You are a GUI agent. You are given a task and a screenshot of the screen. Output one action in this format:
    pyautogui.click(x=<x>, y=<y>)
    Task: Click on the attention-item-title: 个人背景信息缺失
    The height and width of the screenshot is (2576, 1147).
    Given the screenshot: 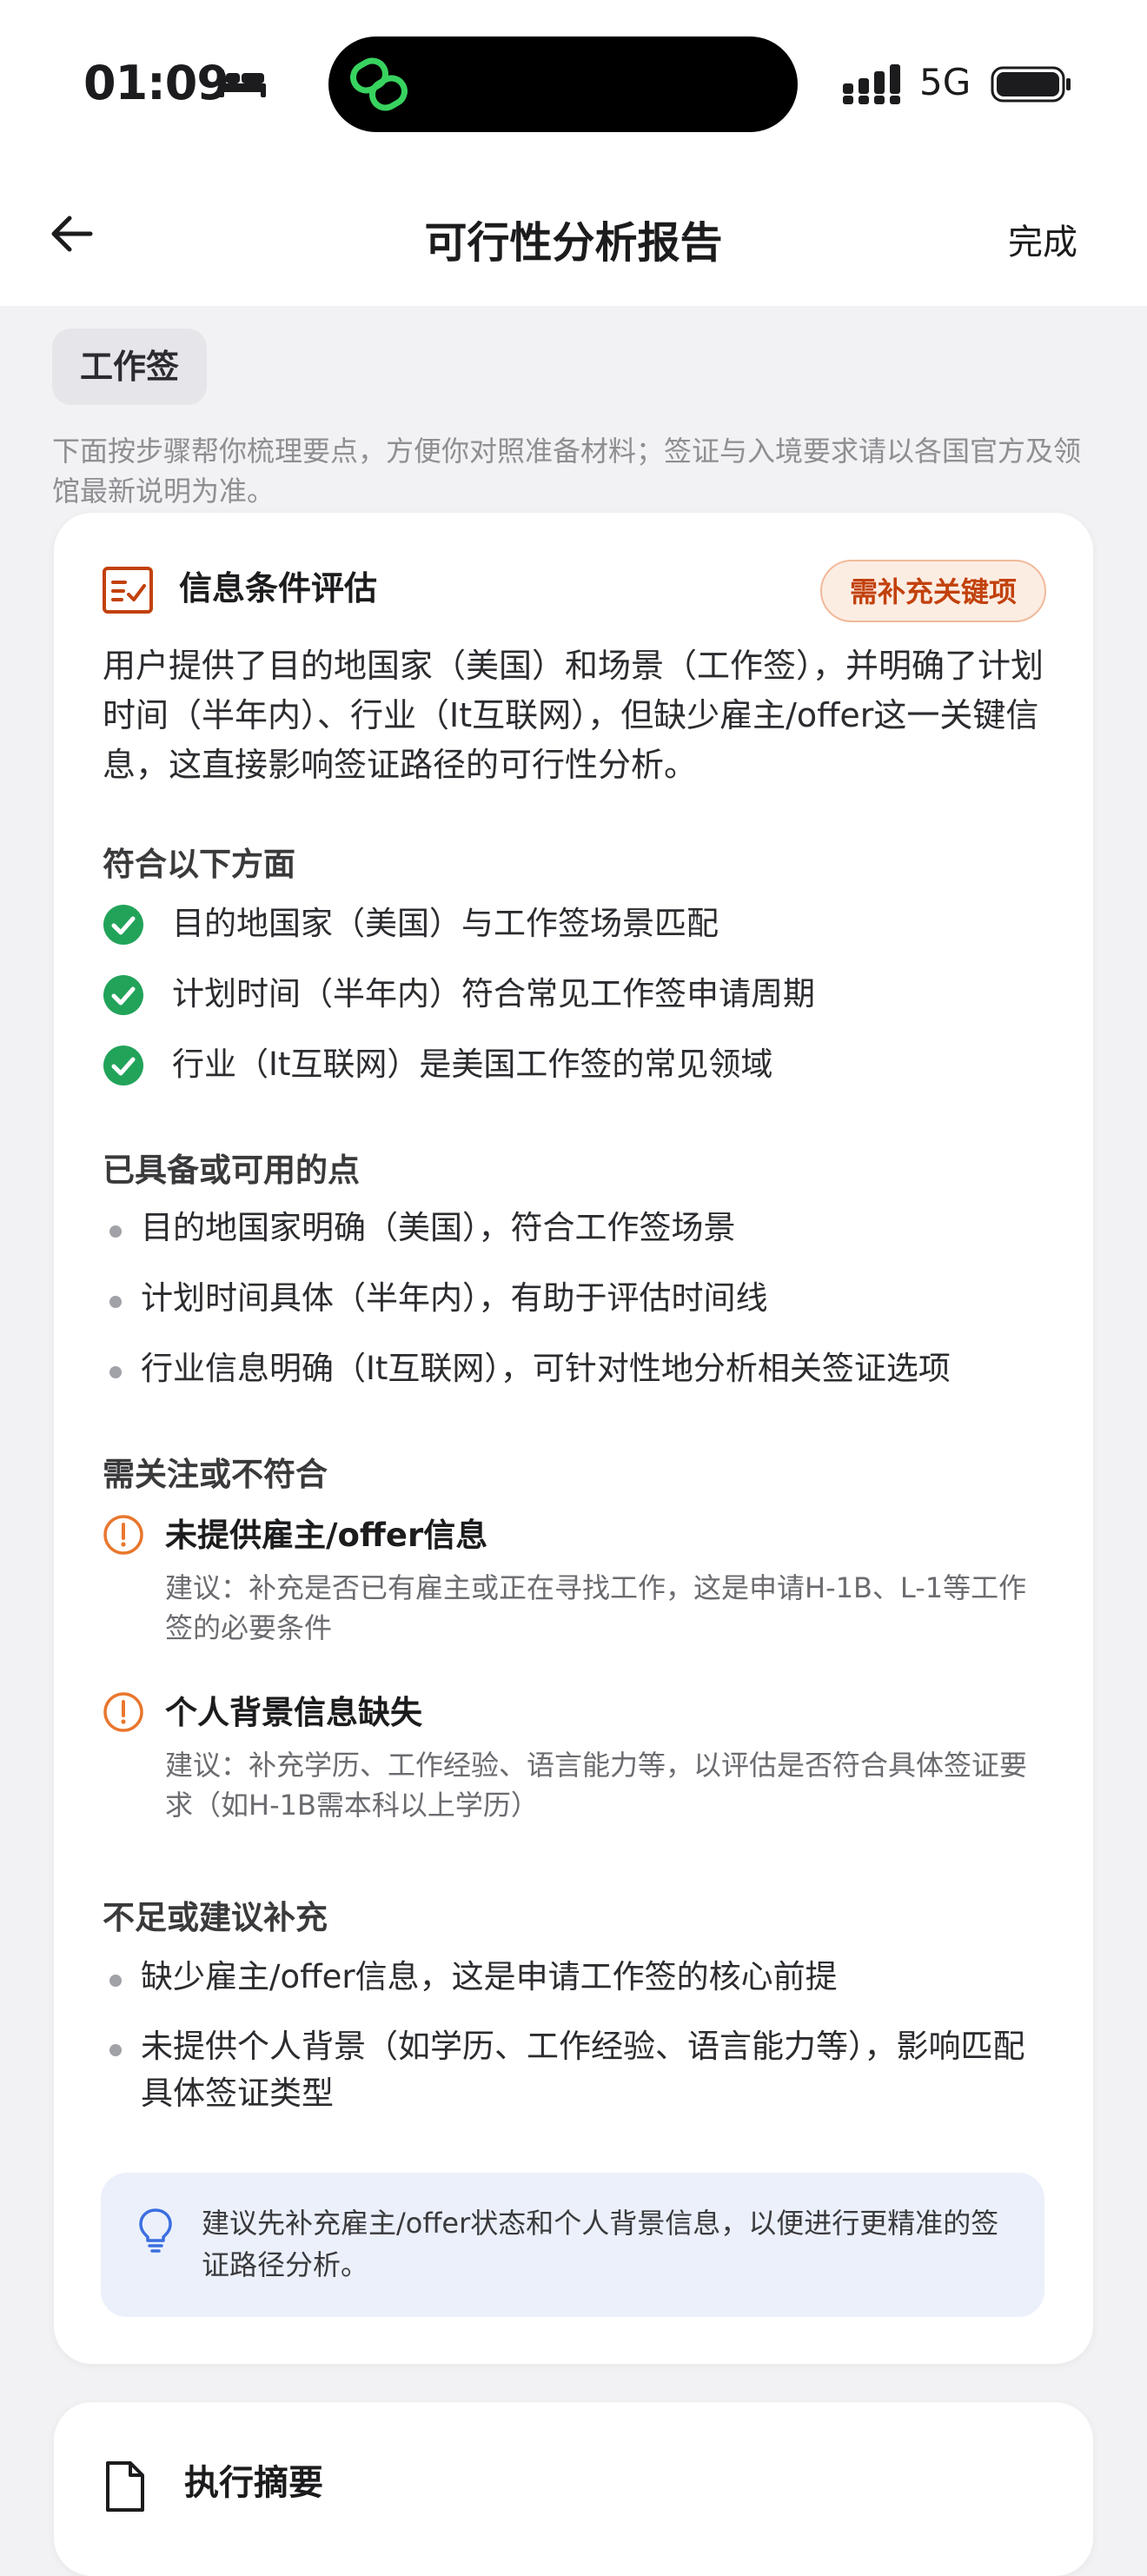 What is the action you would take?
    pyautogui.click(x=293, y=1712)
    